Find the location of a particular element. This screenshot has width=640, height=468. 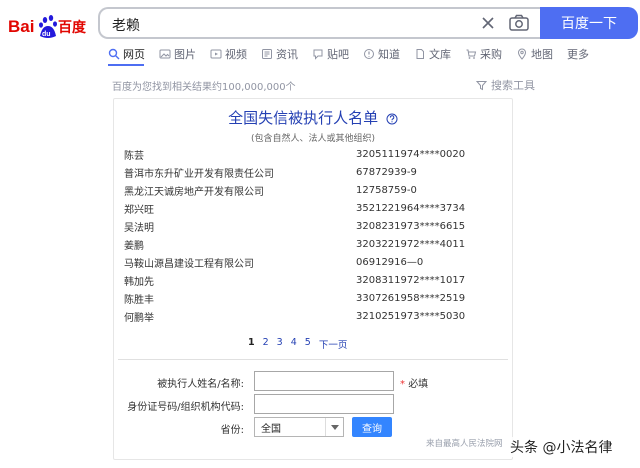

tab-video: 视频 is located at coordinates (228, 54).